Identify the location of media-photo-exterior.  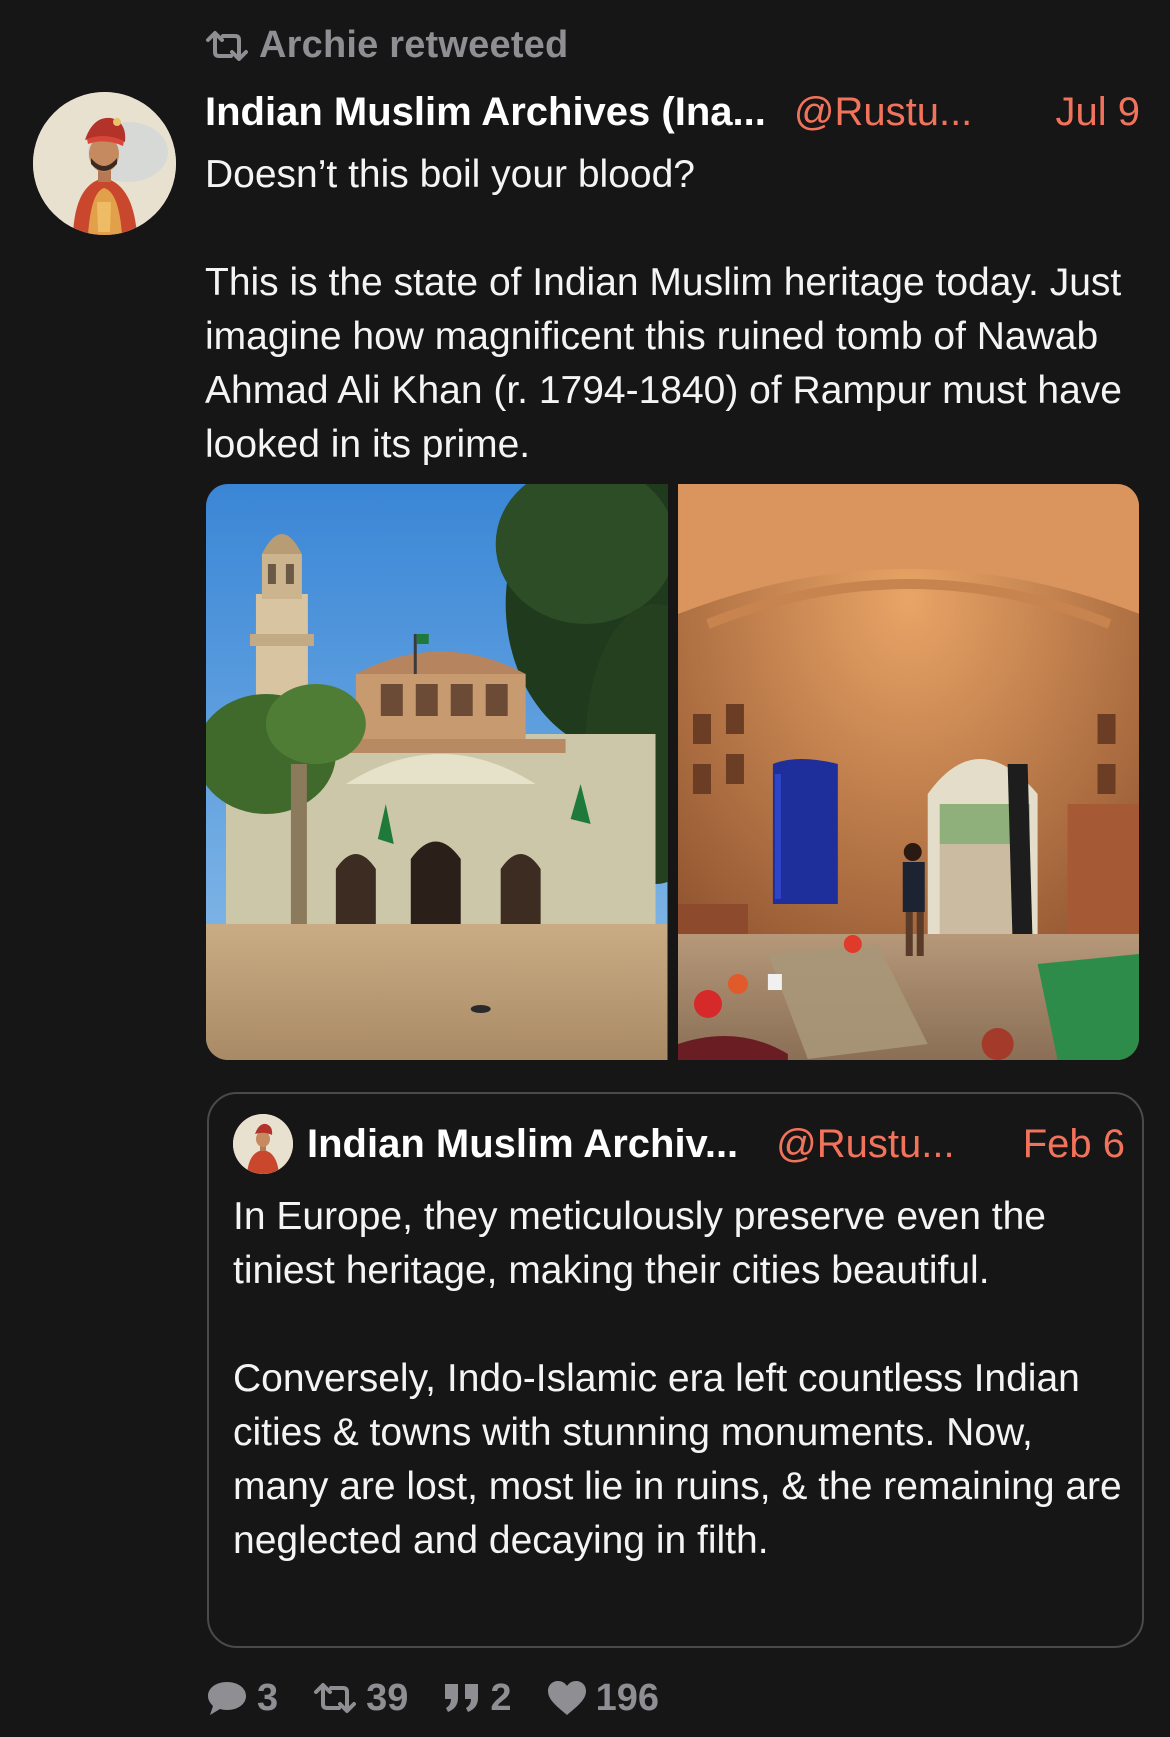
(437, 772).